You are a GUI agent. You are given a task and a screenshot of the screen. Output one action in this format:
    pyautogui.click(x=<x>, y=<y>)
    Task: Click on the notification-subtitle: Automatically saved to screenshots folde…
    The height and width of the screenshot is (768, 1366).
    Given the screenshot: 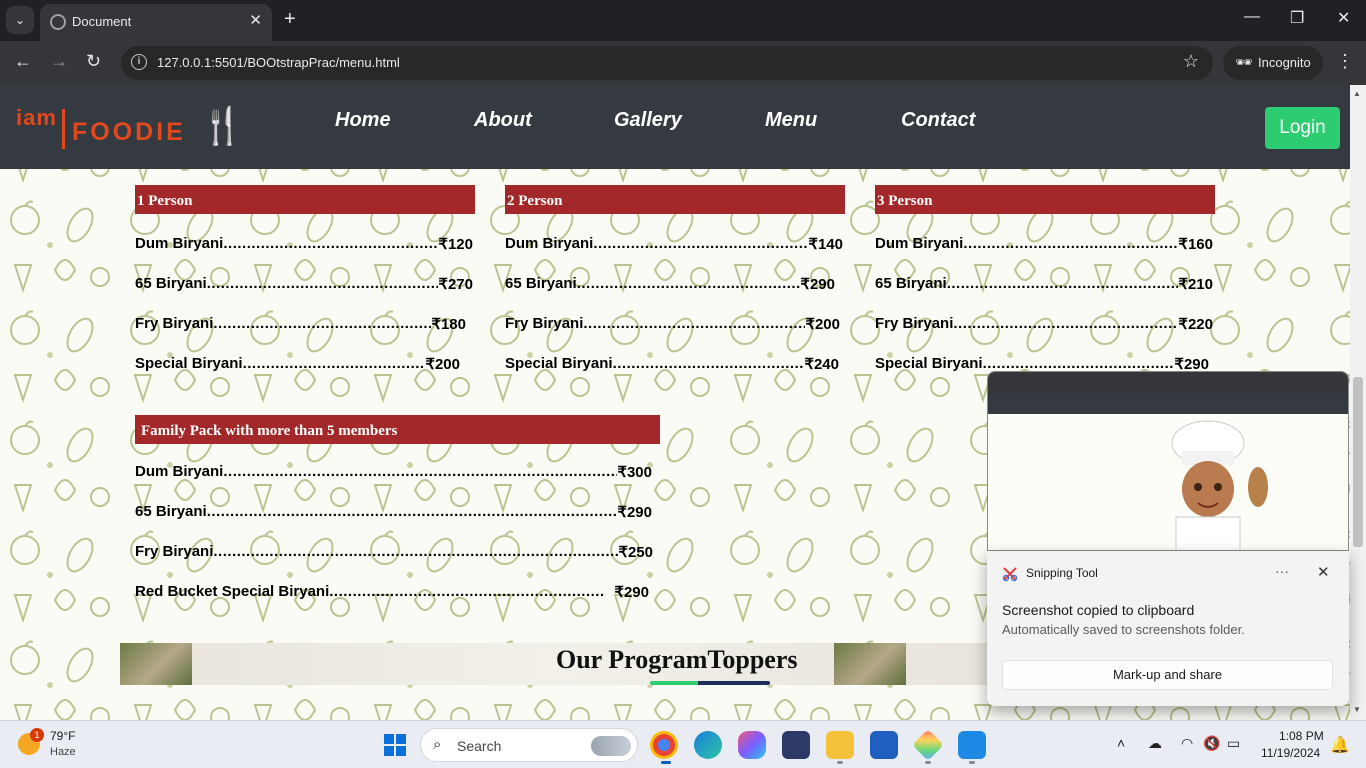 What is the action you would take?
    pyautogui.click(x=1123, y=629)
    